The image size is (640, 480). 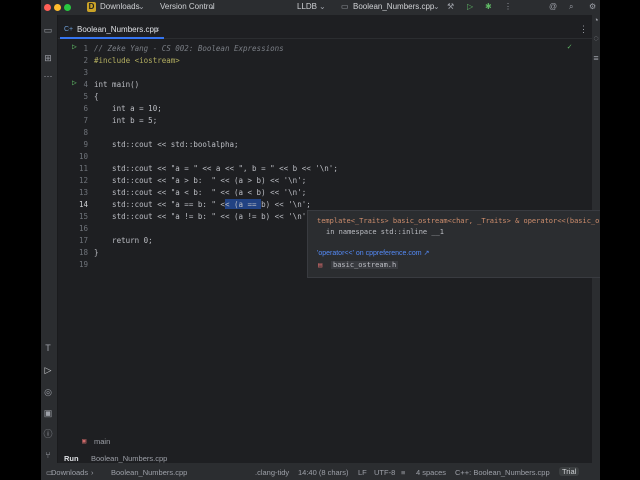 I want to click on indent-icon: ≡, so click(x=403, y=472).